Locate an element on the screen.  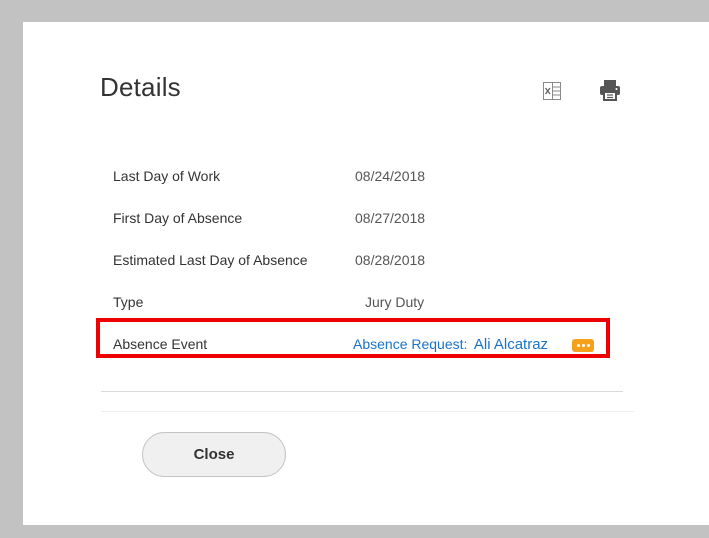
absence-request-label: Absence Request: is located at coordinates (410, 344).